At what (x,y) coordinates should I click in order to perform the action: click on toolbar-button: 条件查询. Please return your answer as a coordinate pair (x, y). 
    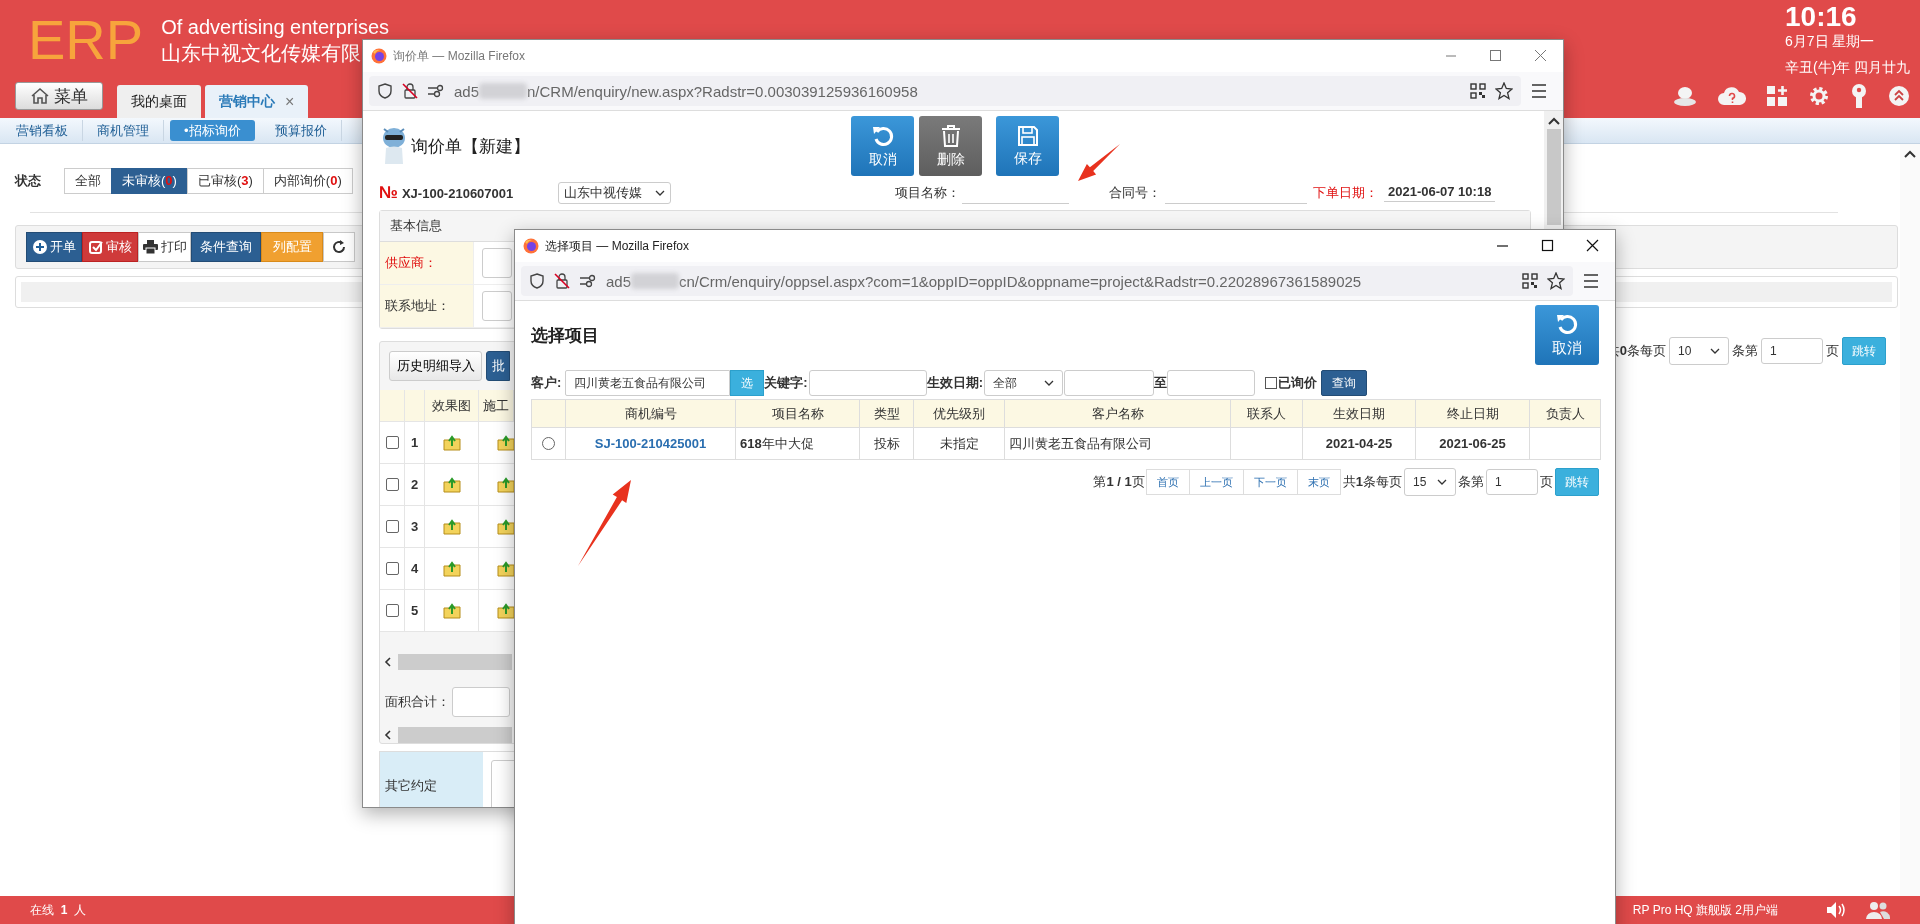
    Looking at the image, I should click on (226, 247).